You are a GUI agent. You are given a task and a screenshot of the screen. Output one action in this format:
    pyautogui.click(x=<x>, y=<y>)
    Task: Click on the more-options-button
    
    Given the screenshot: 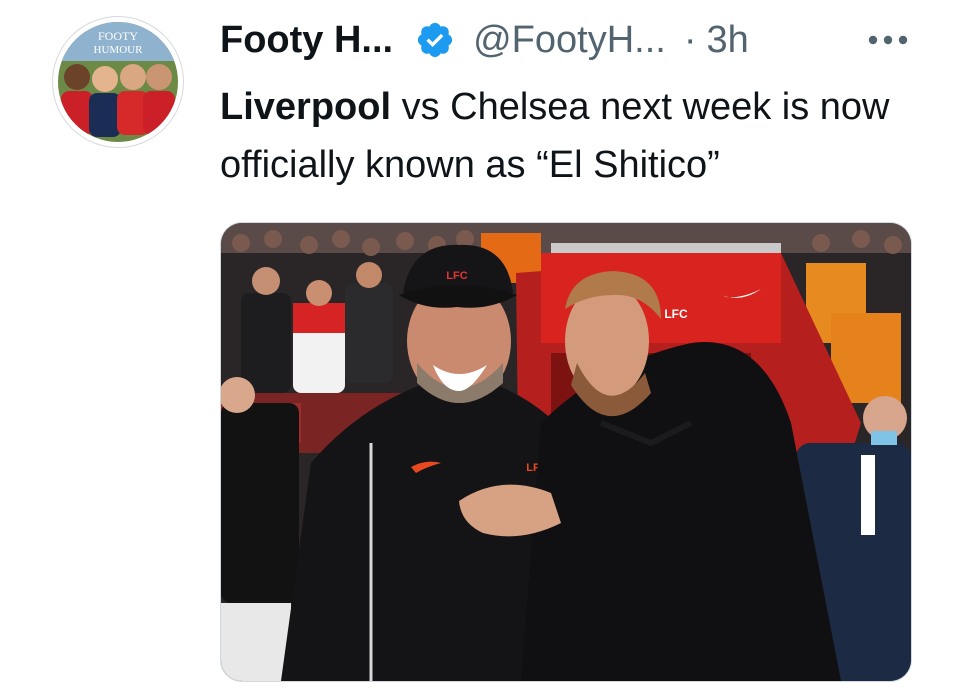 What is the action you would take?
    pyautogui.click(x=888, y=40)
    